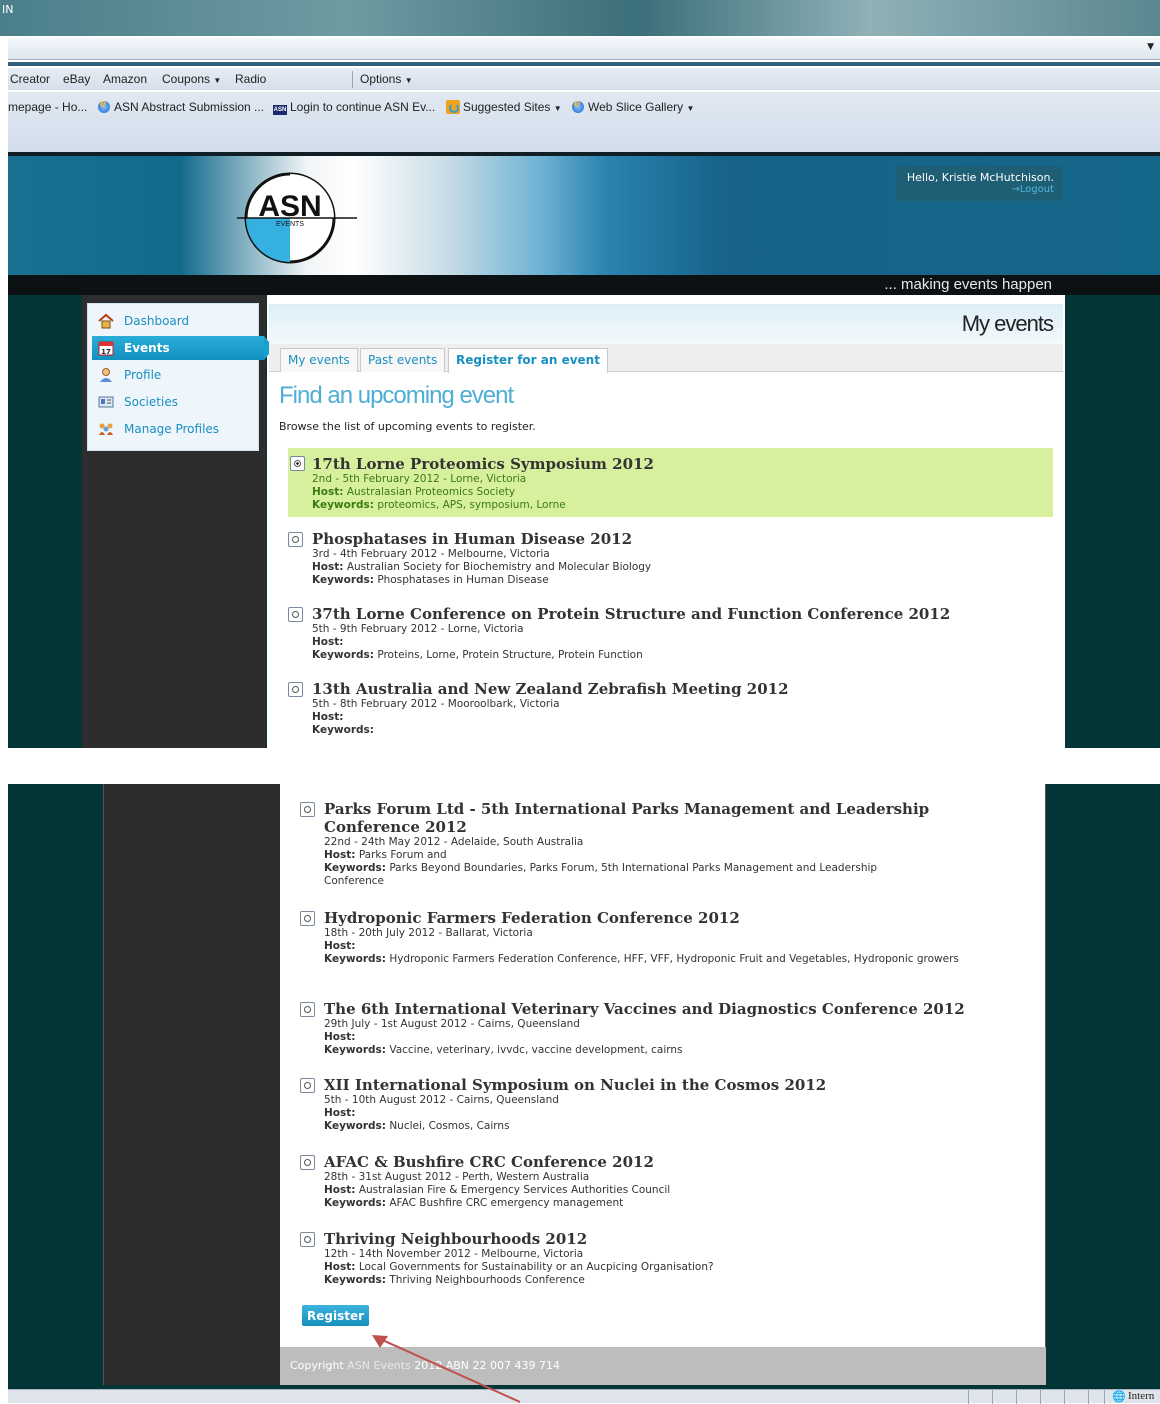 The image size is (1160, 1404). Describe the element at coordinates (417, 1126) in the screenshot. I see `event-keywords: Keywords: Nuclei, Cosmos, Cairns` at that location.